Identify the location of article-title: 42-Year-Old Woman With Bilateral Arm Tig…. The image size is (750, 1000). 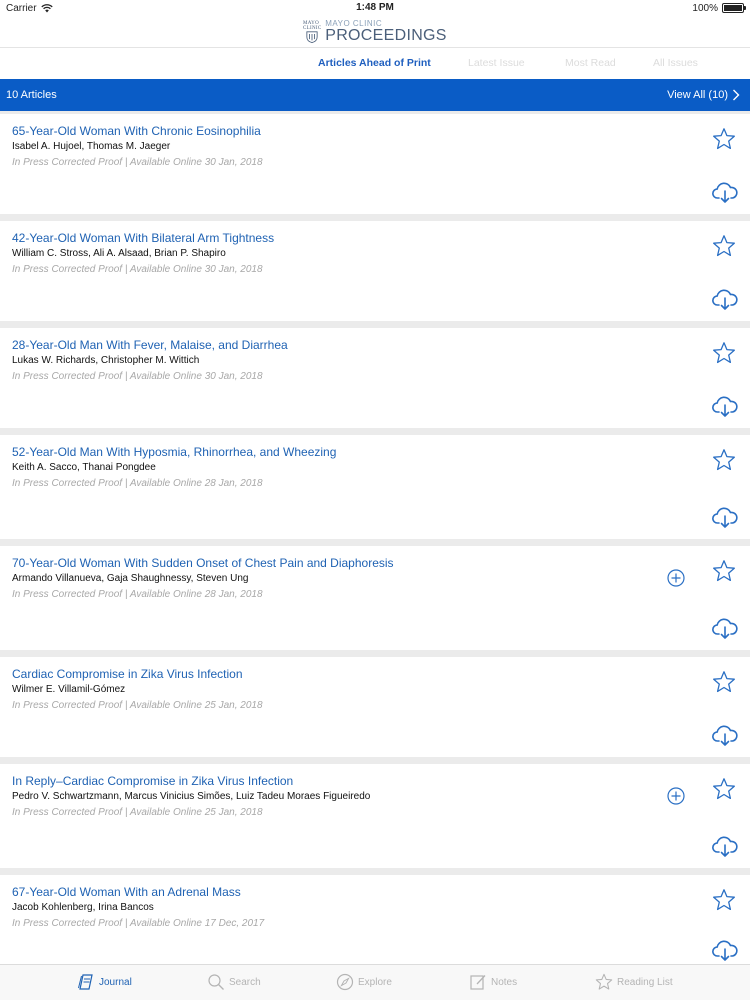
(143, 238).